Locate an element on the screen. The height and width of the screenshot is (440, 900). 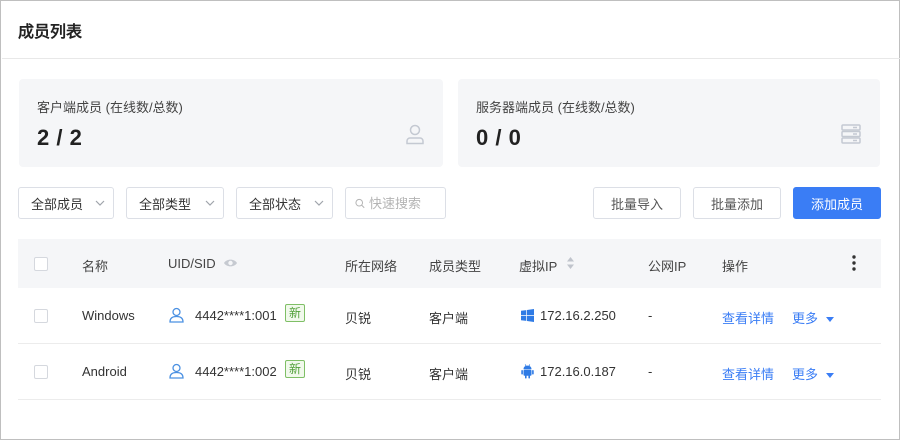
search-input is located at coordinates (407, 203).